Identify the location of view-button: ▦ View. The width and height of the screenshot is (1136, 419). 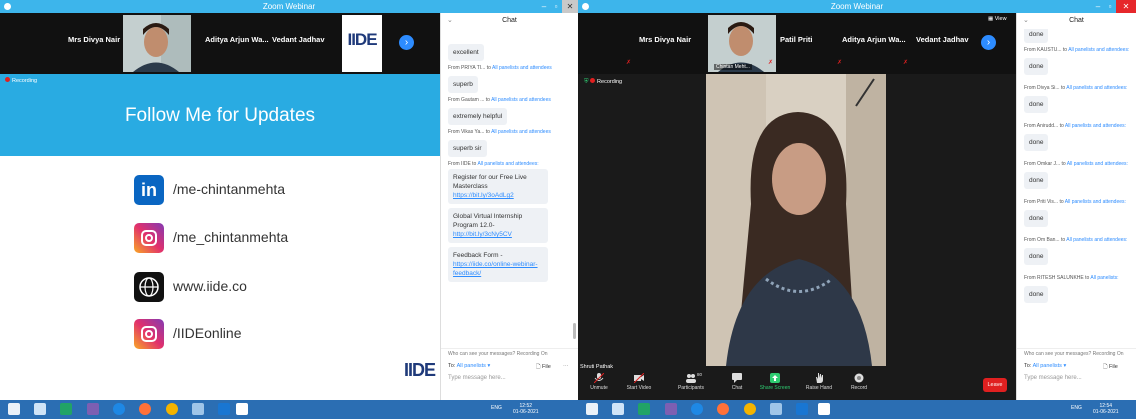
(997, 19).